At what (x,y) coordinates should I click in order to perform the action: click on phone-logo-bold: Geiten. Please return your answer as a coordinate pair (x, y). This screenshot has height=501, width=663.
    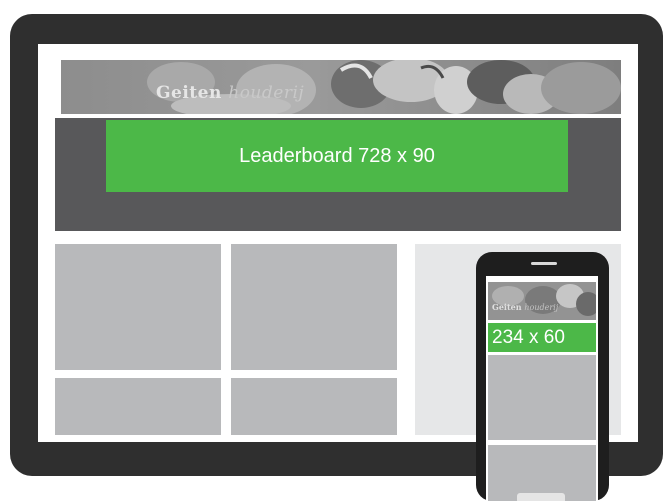
    Looking at the image, I should click on (507, 307).